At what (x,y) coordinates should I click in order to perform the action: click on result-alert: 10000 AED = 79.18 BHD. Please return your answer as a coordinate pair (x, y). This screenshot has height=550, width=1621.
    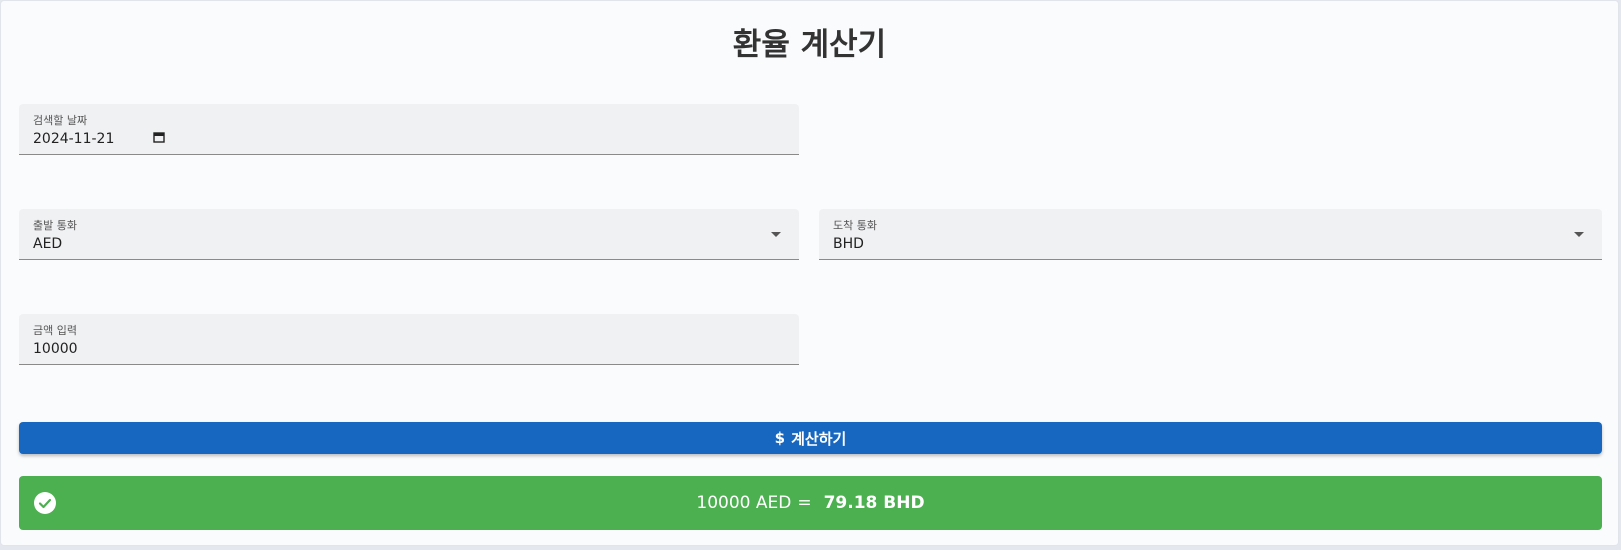
    Looking at the image, I should click on (810, 503).